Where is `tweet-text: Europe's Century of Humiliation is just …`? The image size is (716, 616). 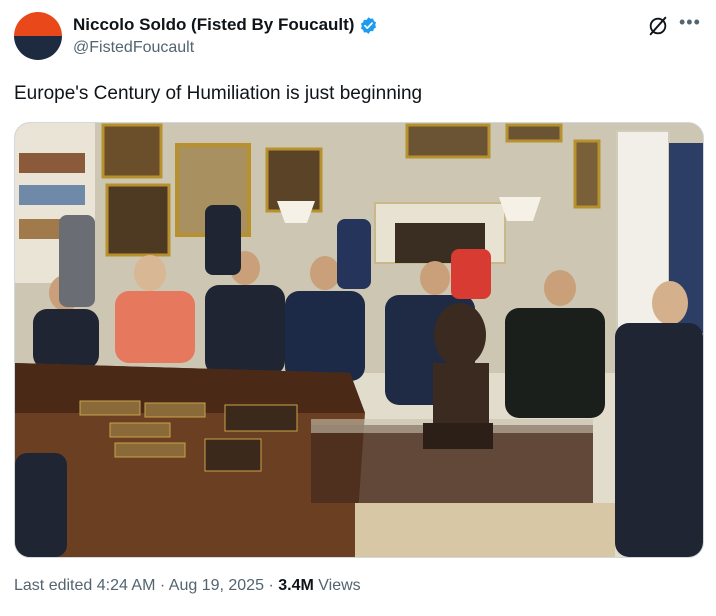
tweet-text: Europe's Century of Humiliation is just … is located at coordinates (218, 93).